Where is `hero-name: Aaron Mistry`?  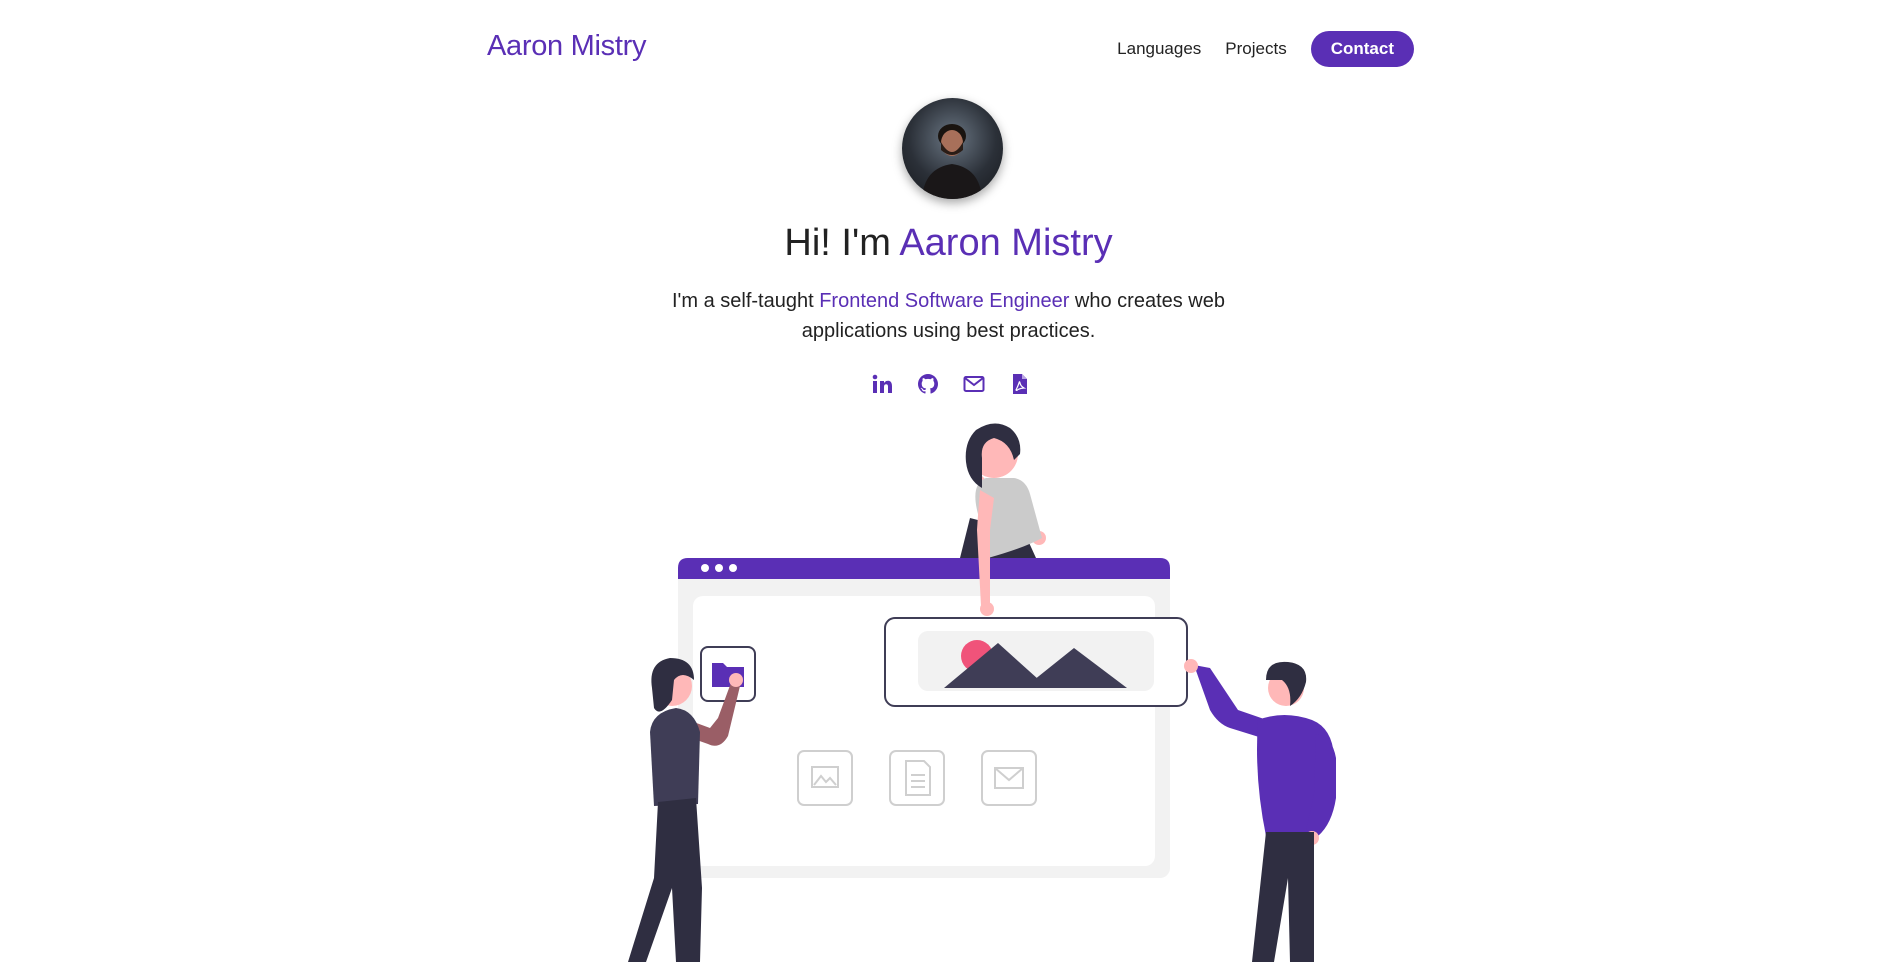 hero-name: Aaron Mistry is located at coordinates (1006, 243).